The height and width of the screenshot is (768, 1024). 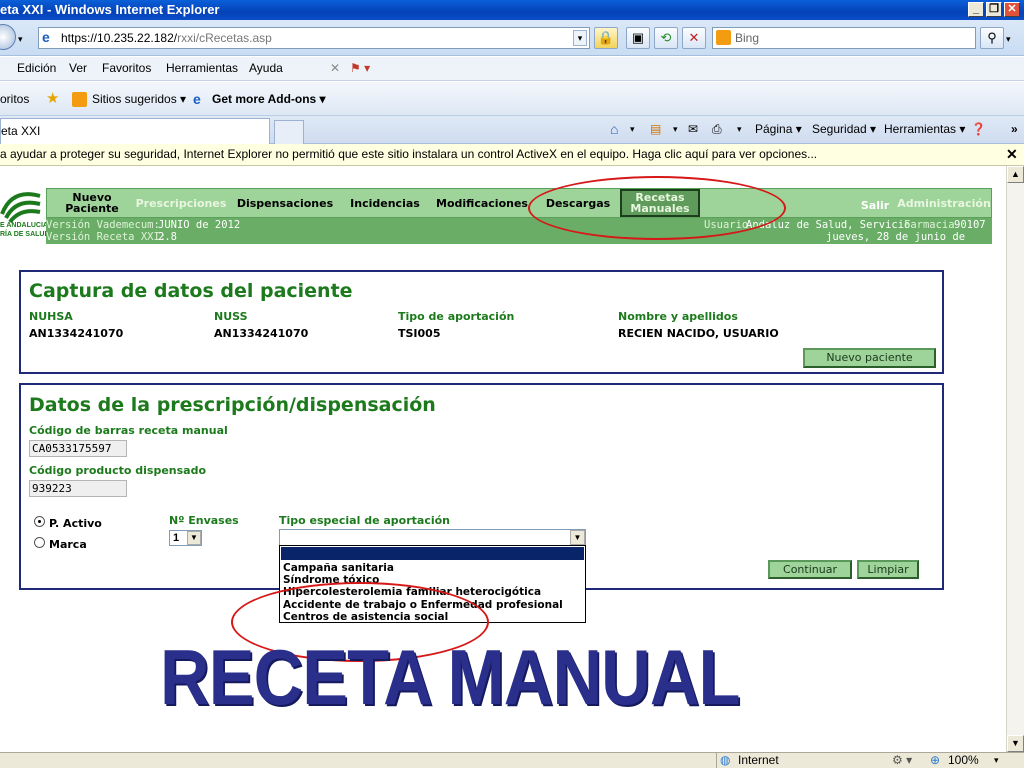 I want to click on envases-label: Nº Envases, so click(x=204, y=520).